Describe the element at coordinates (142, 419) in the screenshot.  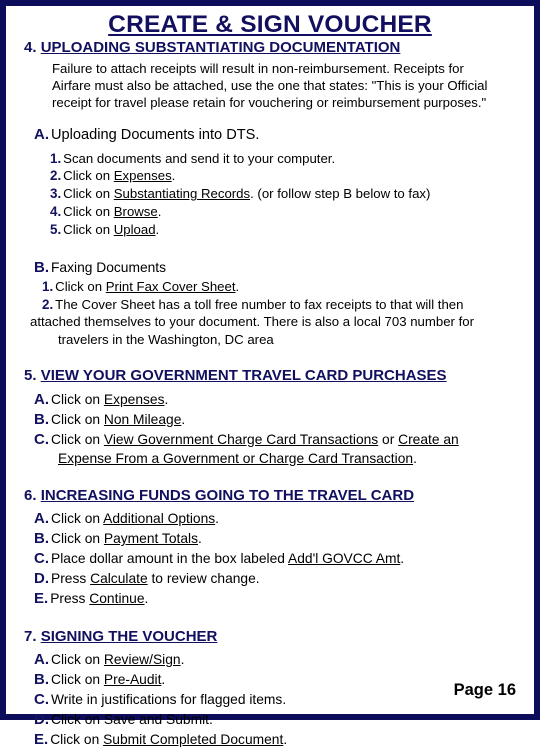
I see `link-text: Non Mileage` at that location.